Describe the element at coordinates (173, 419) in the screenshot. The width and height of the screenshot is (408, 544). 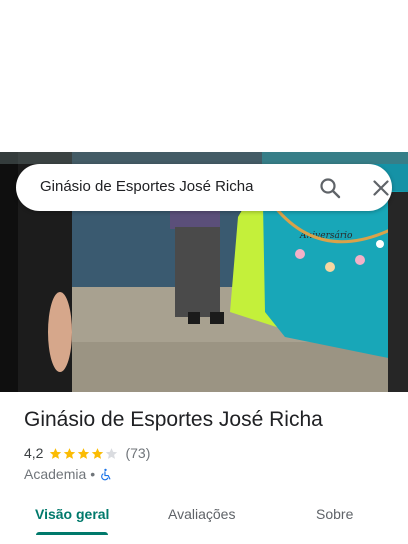
I see `place-title: Ginásio de Esportes José Richa` at that location.